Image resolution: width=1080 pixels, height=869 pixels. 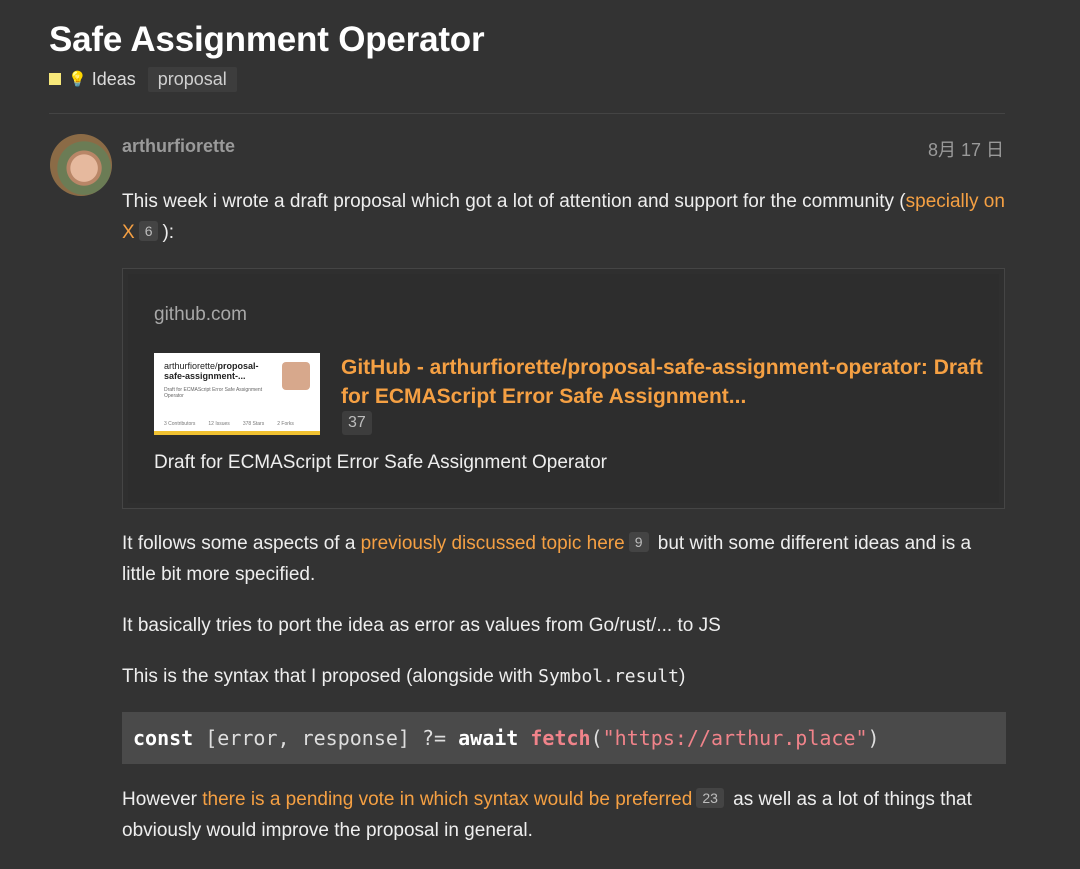 I want to click on category-ideas-link: Ideas, so click(x=114, y=79).